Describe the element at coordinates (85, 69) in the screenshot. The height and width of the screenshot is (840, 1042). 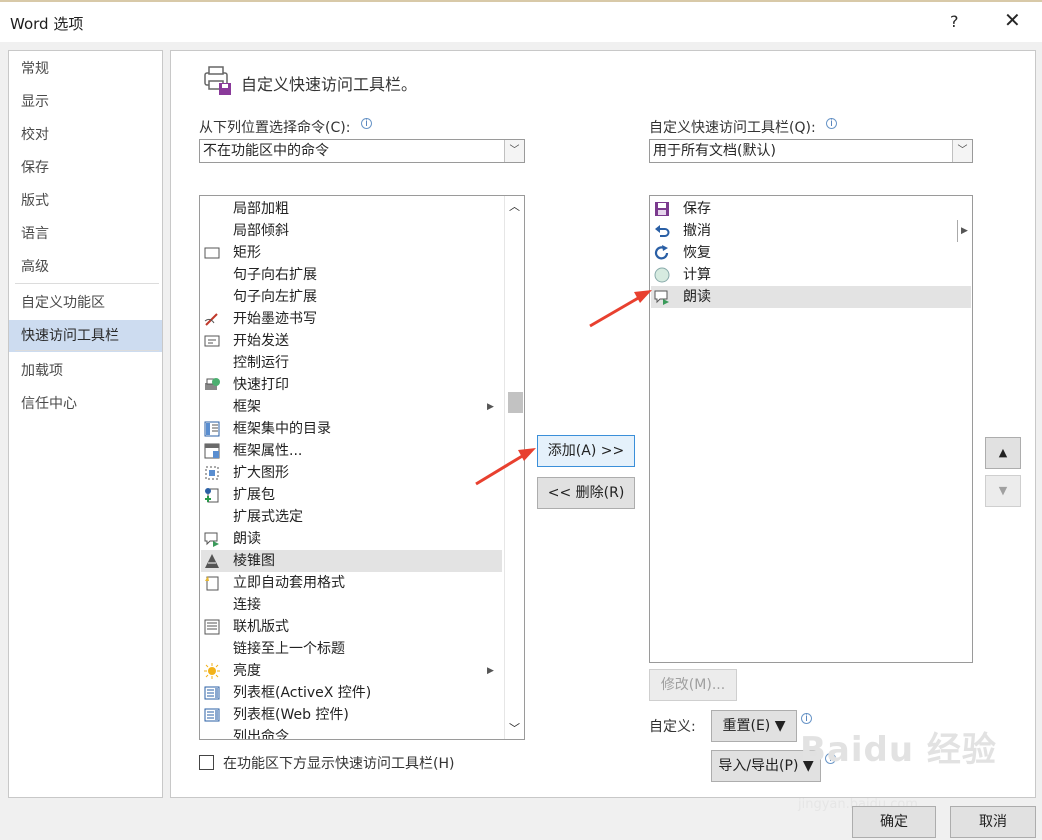
I see `nav-item-1: 常规` at that location.